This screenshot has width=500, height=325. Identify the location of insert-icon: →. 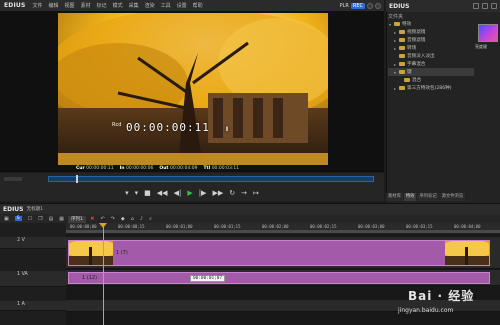
(244, 193).